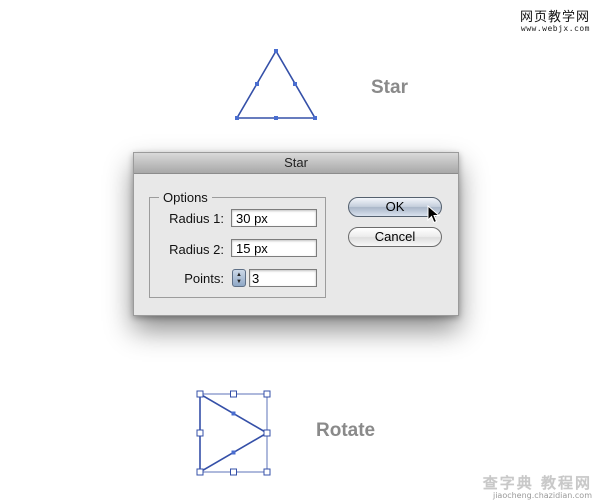  I want to click on triangle-shape-up, so click(277, 86).